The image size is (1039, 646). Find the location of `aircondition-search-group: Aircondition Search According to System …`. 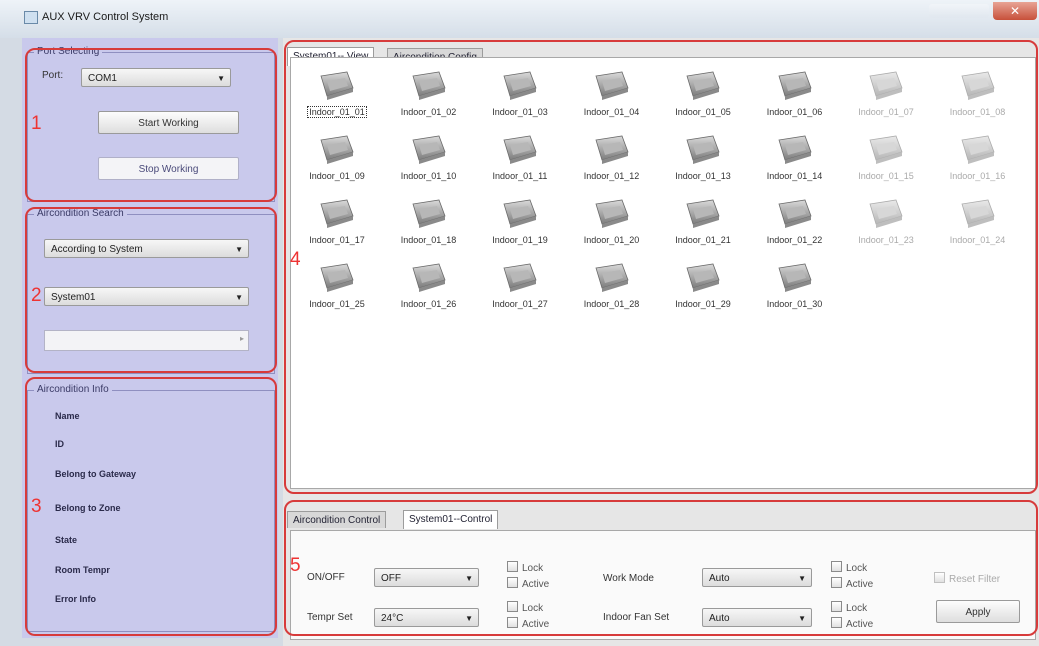

aircondition-search-group: Aircondition Search According to System … is located at coordinates (151, 291).